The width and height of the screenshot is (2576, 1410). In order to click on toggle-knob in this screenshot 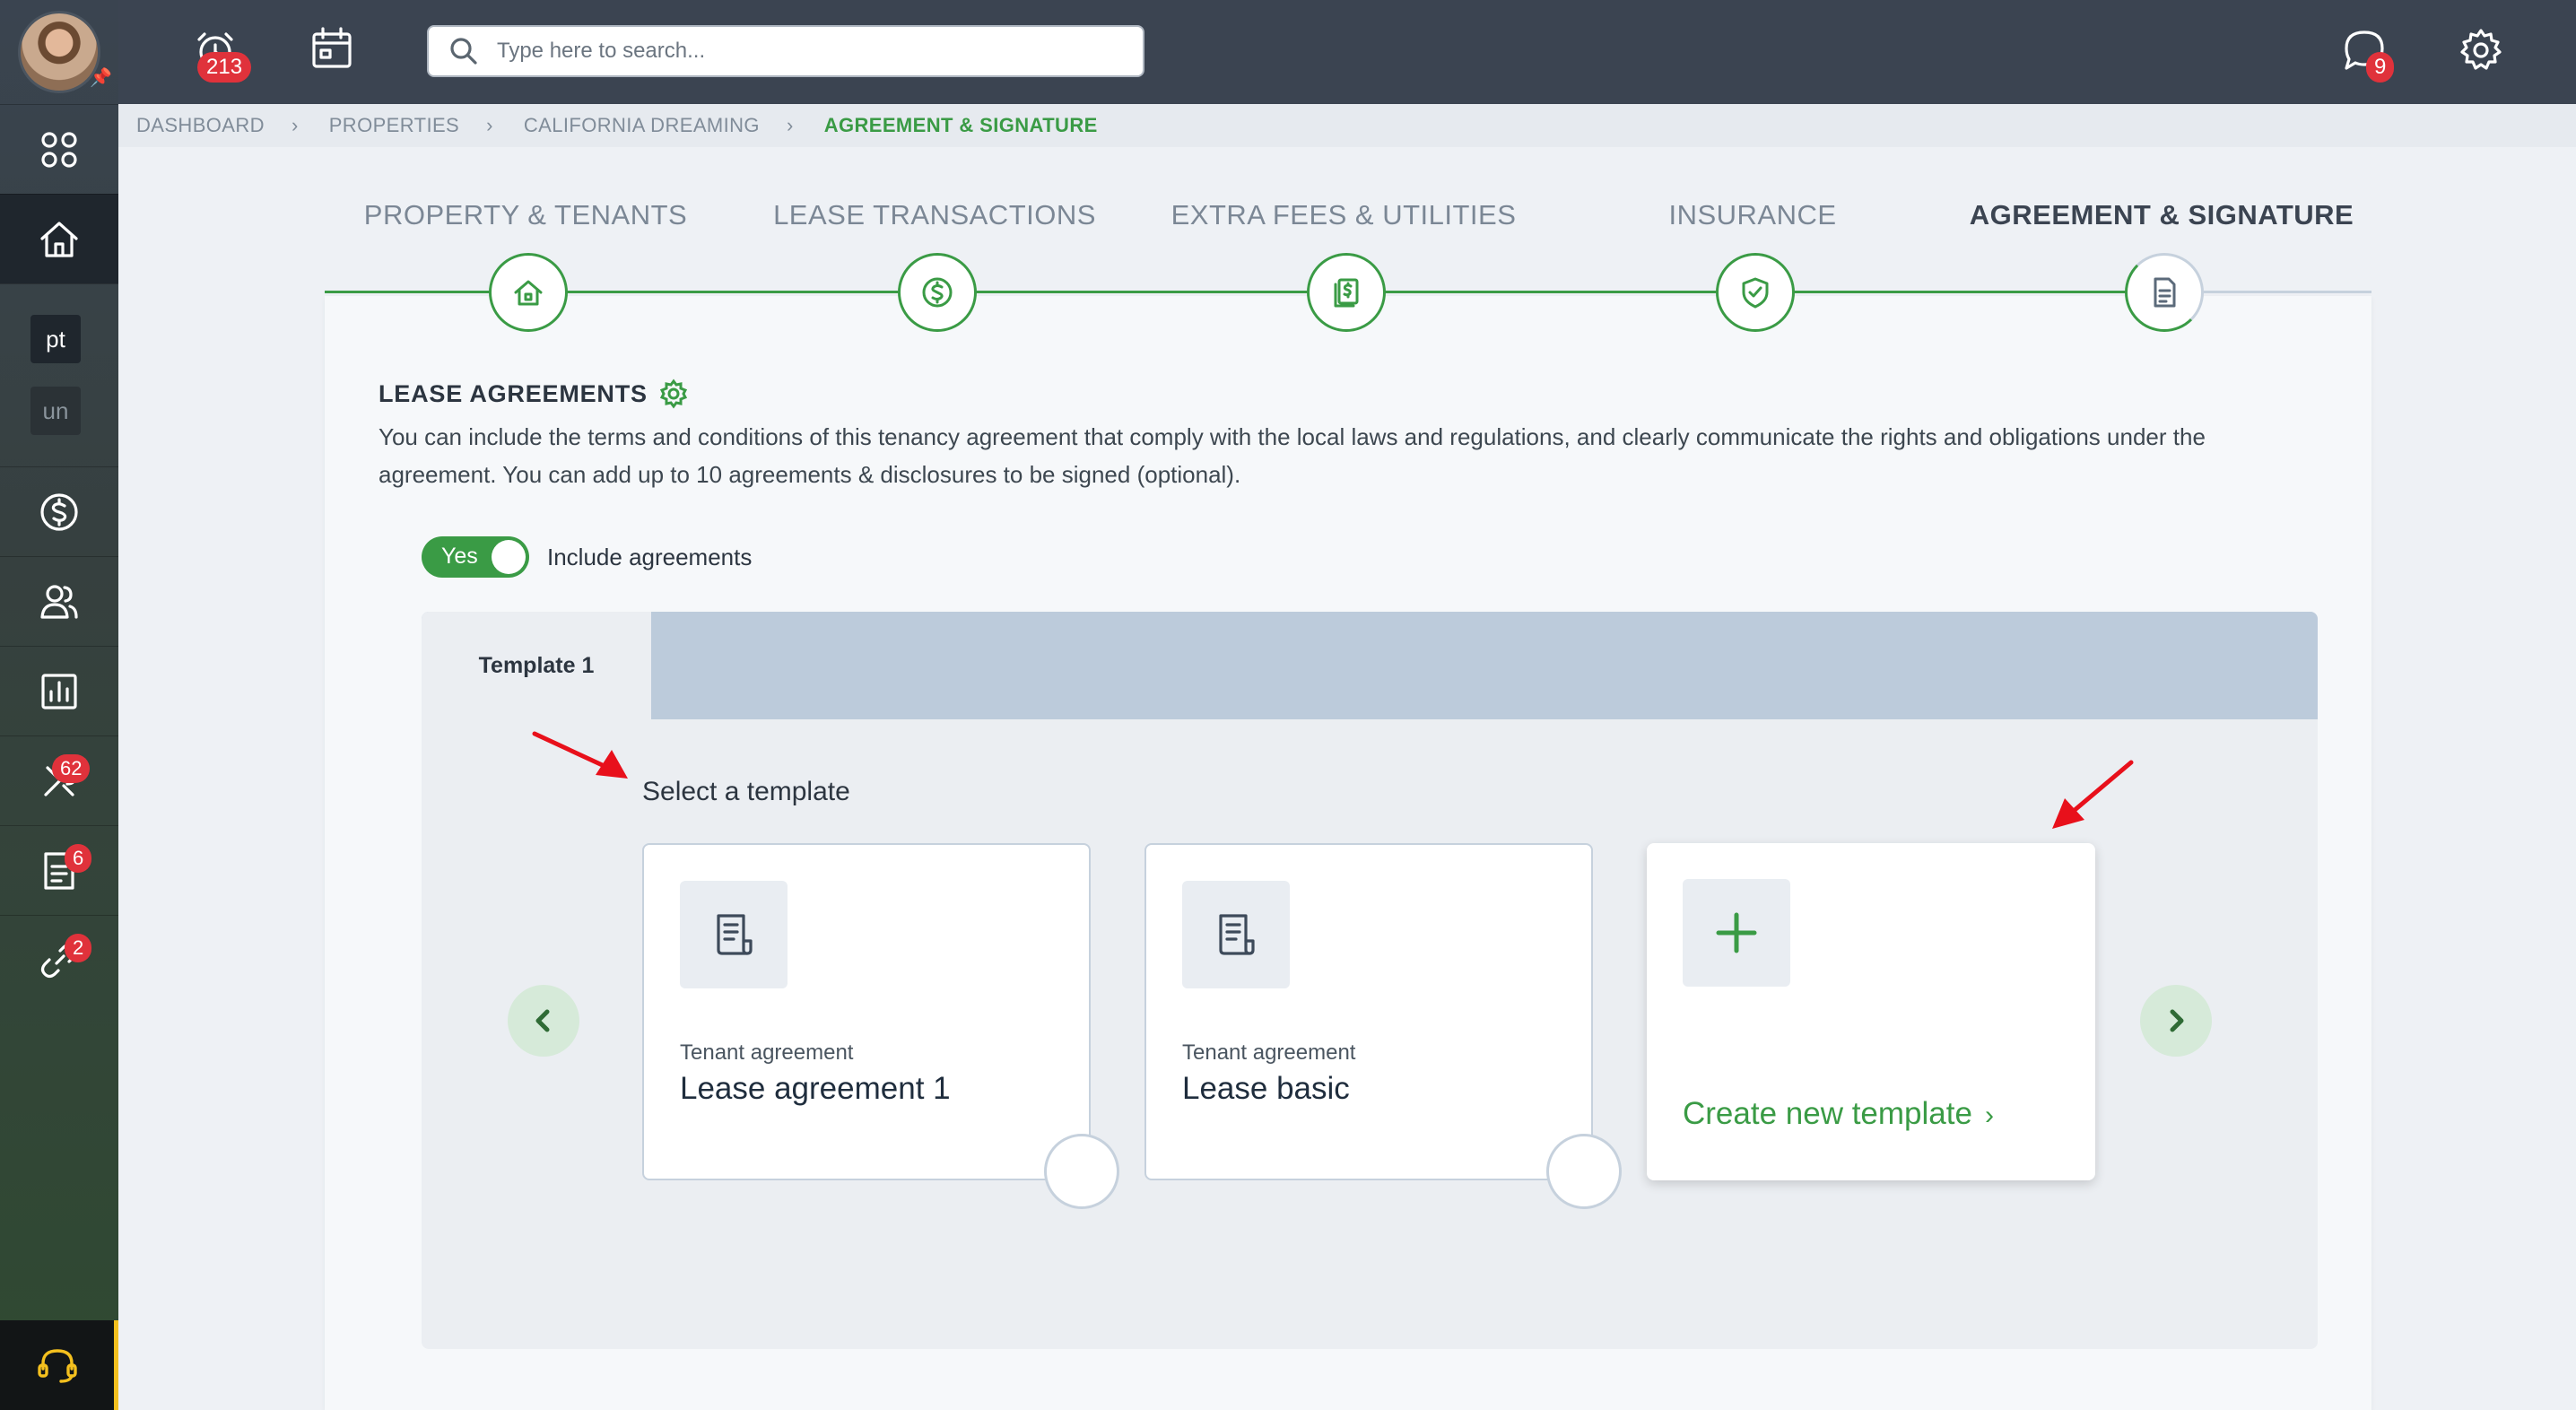, I will do `click(509, 557)`.